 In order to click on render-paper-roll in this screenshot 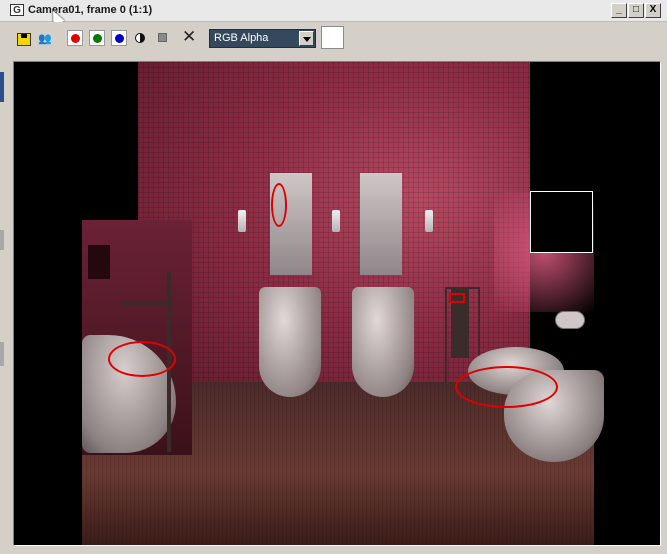, I will do `click(570, 320)`.